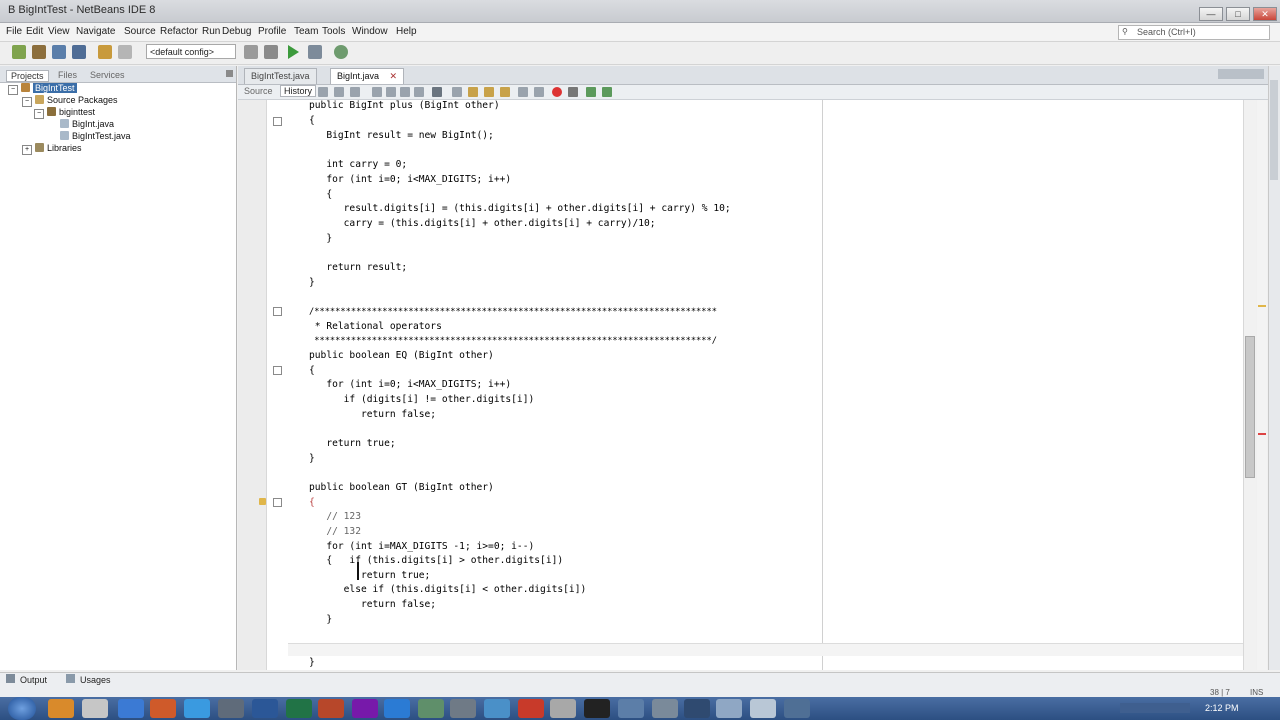  I want to click on previous-bookmark-icon, so click(473, 92).